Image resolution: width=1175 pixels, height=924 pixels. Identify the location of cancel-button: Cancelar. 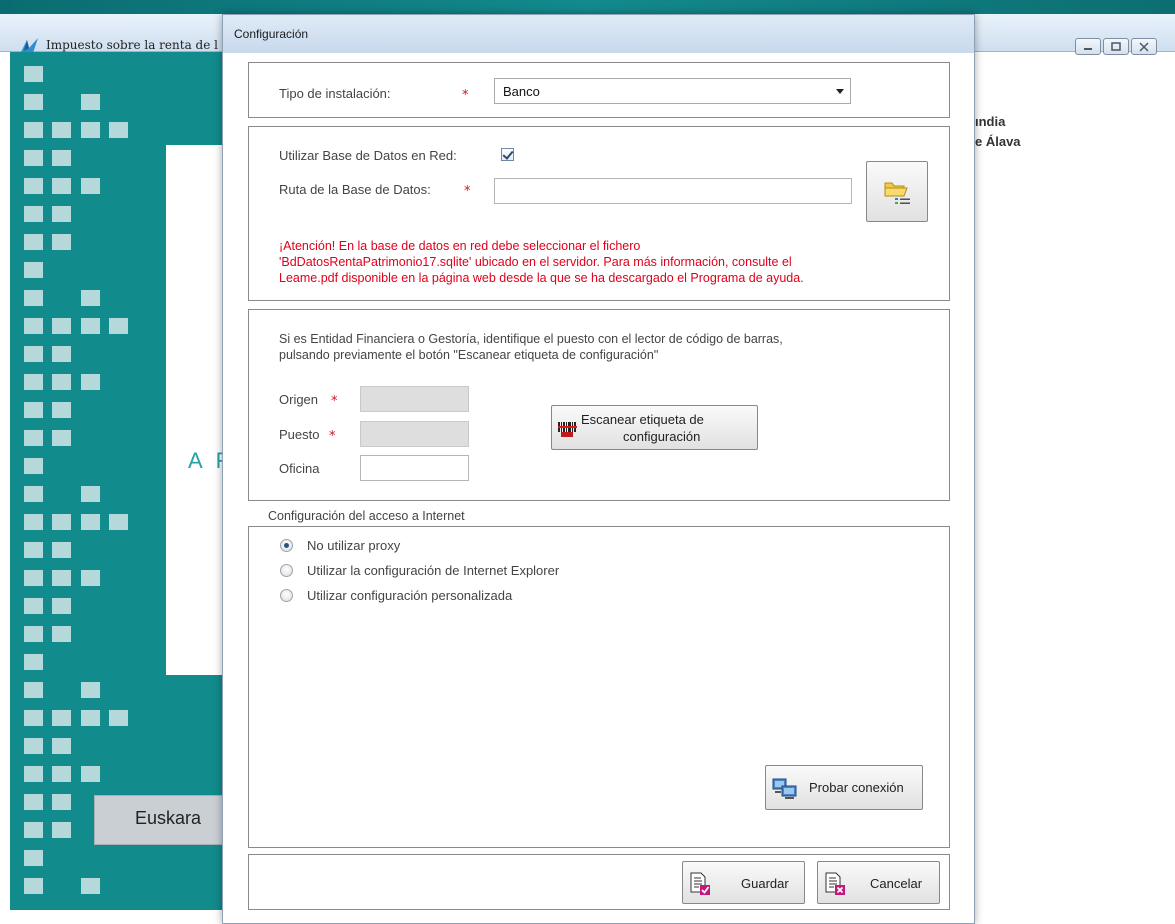
(878, 882).